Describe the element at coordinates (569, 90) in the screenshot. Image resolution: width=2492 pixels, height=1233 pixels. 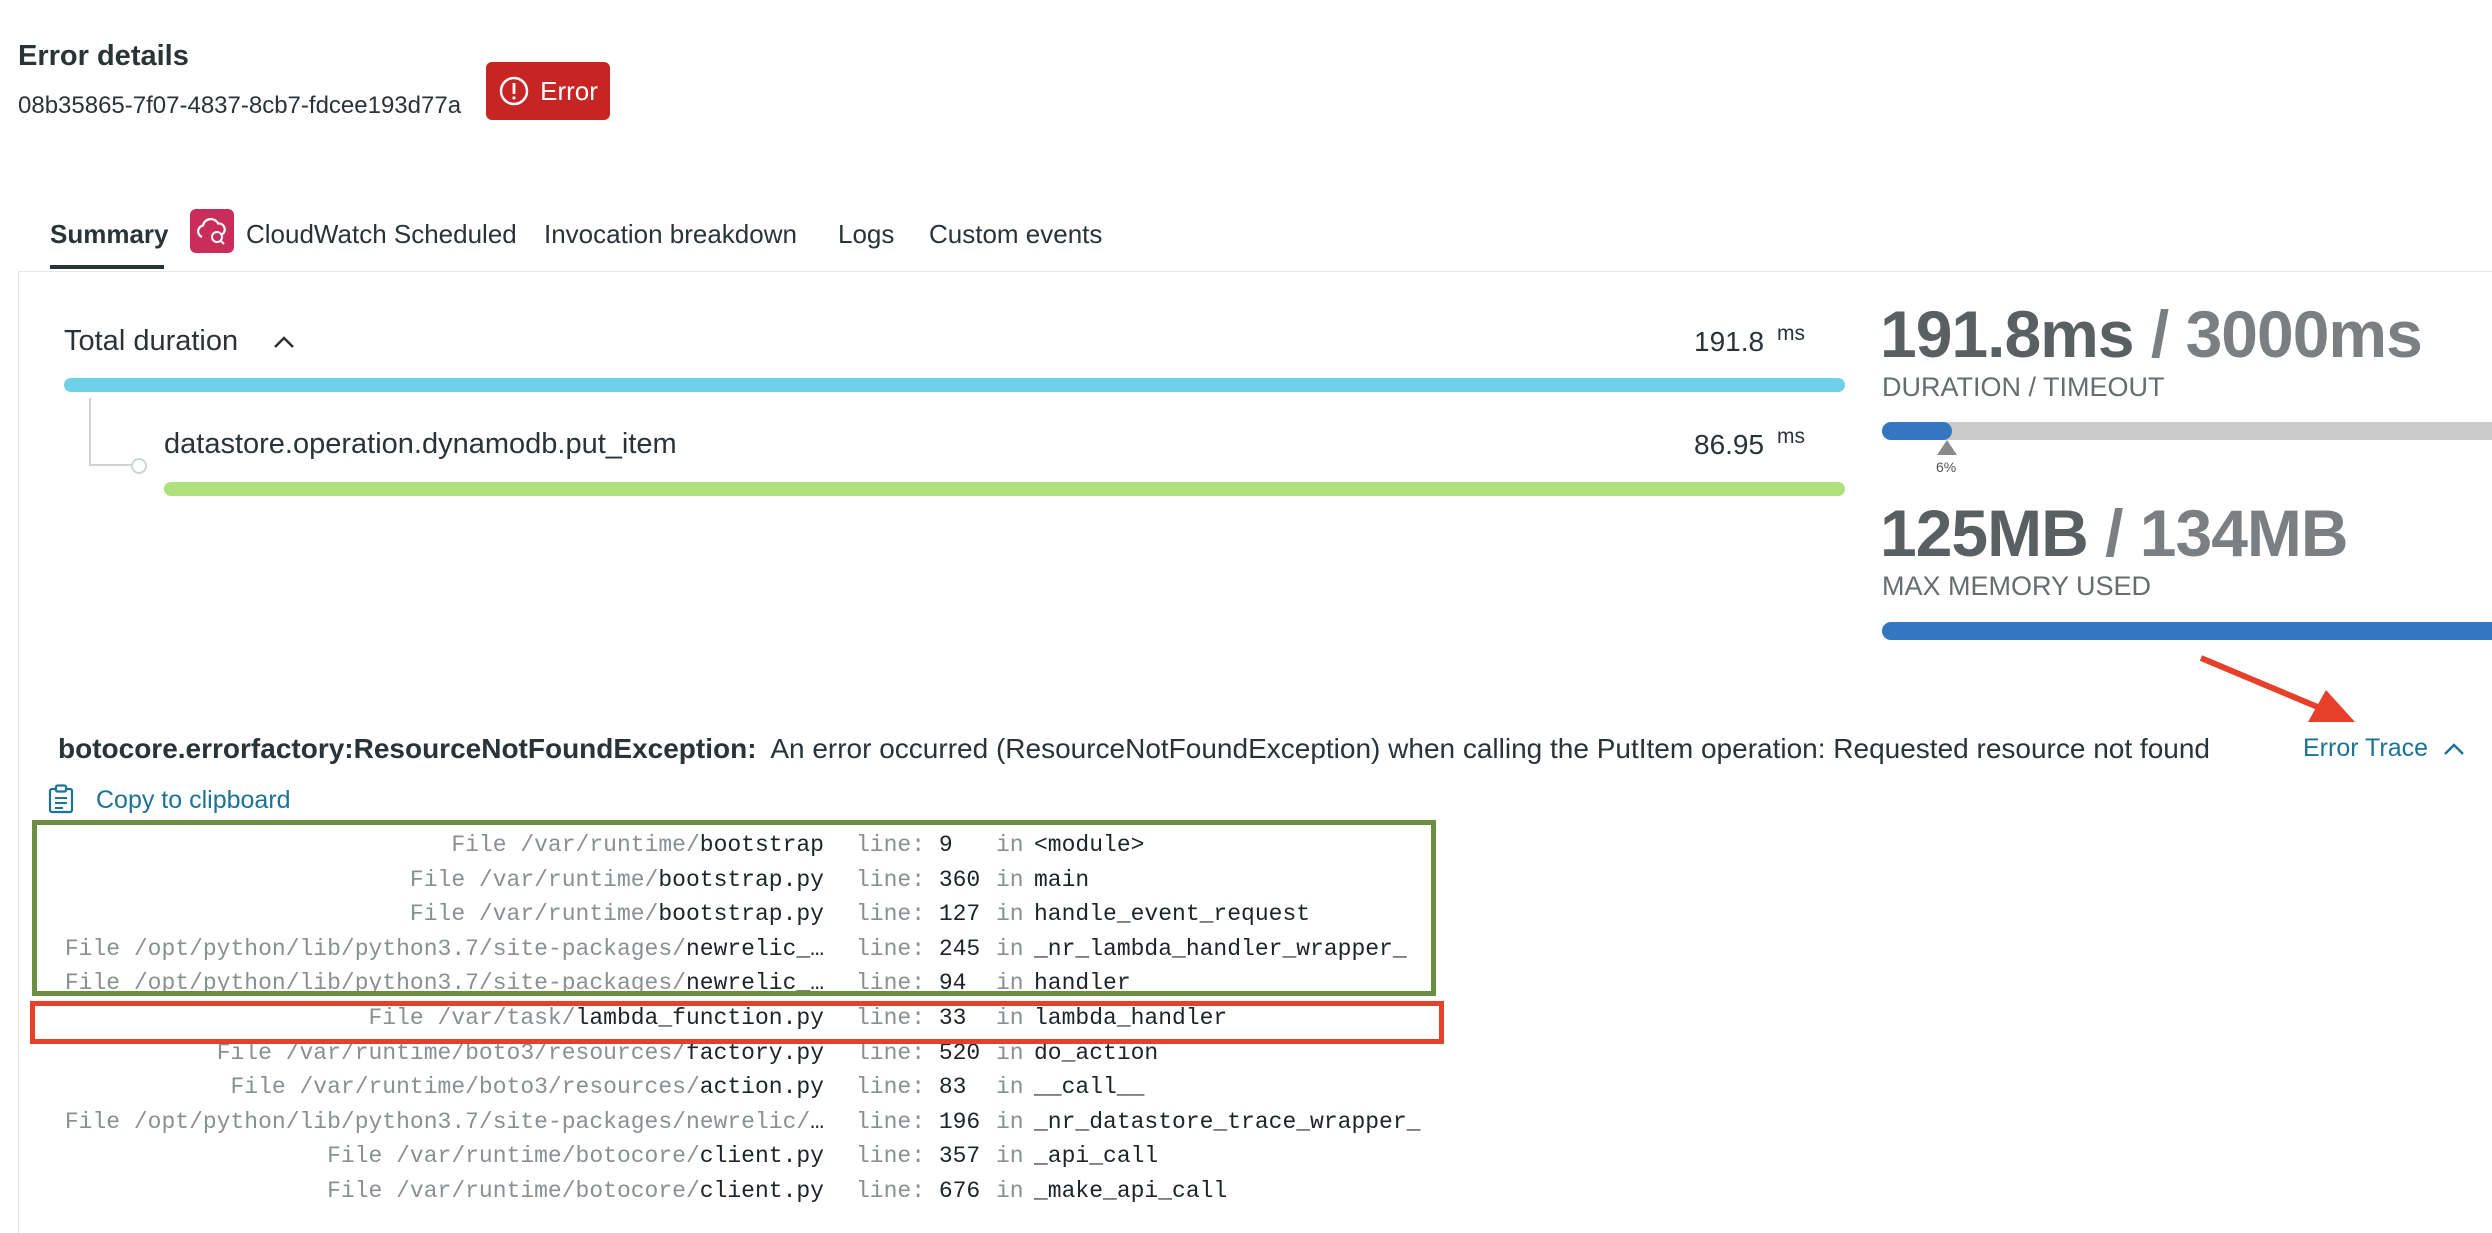
I see `status-badge-label: Error` at that location.